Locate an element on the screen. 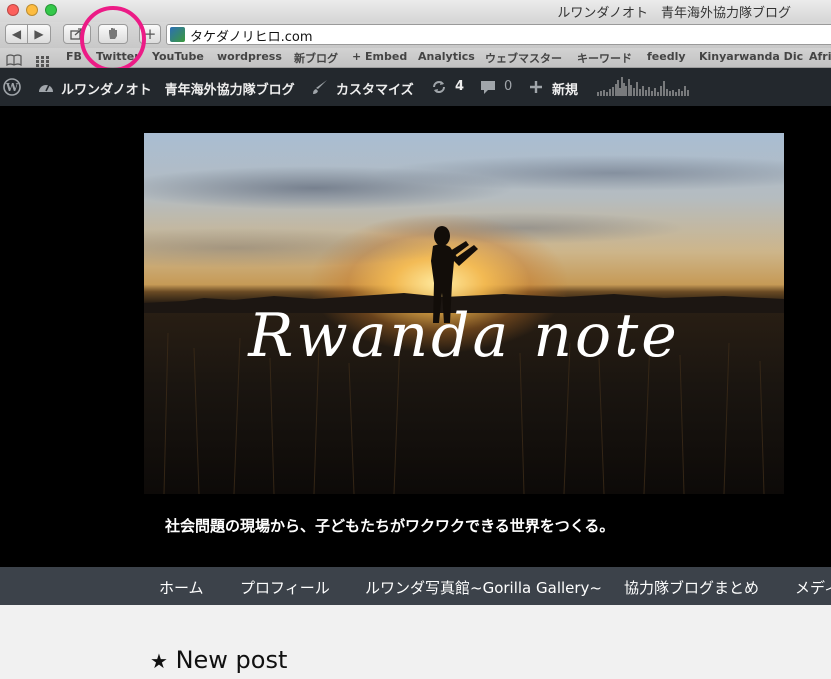 This screenshot has width=831, height=679. url-text: タケダノリヒロ.com is located at coordinates (251, 37).